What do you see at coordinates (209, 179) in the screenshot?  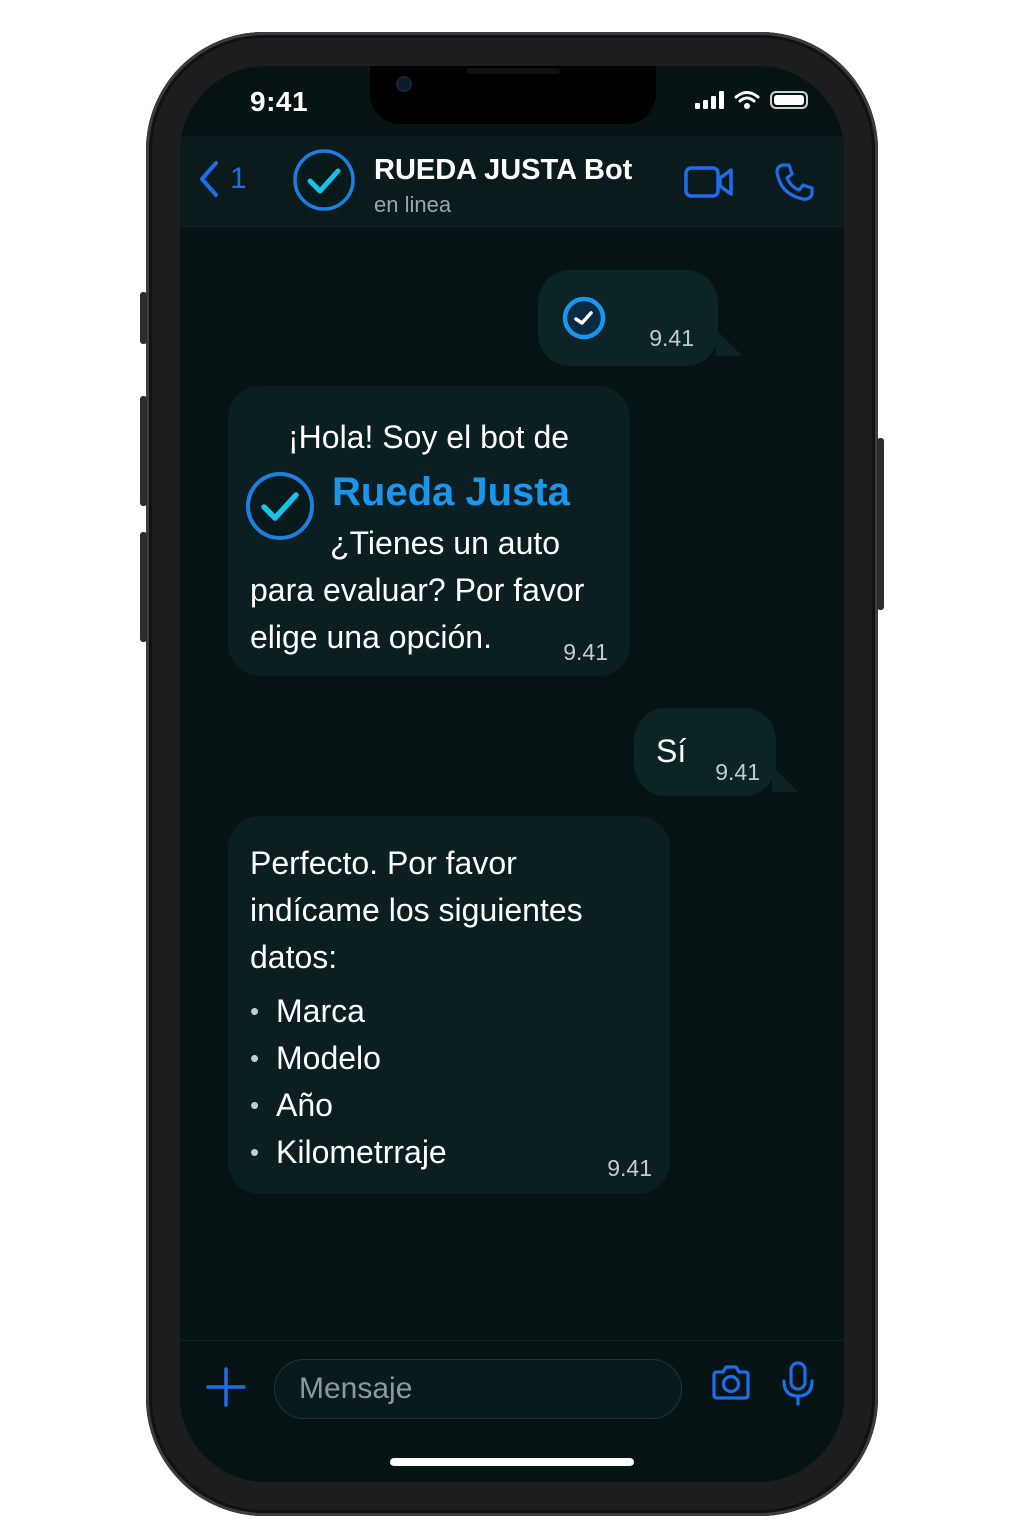 I see `back-chevron-icon` at bounding box center [209, 179].